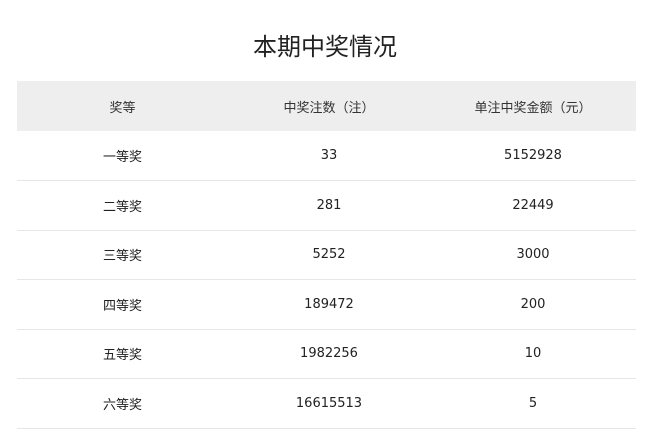 The width and height of the screenshot is (650, 442). What do you see at coordinates (533, 304) in the screenshot?
I see `prize-amount-cell: 200` at bounding box center [533, 304].